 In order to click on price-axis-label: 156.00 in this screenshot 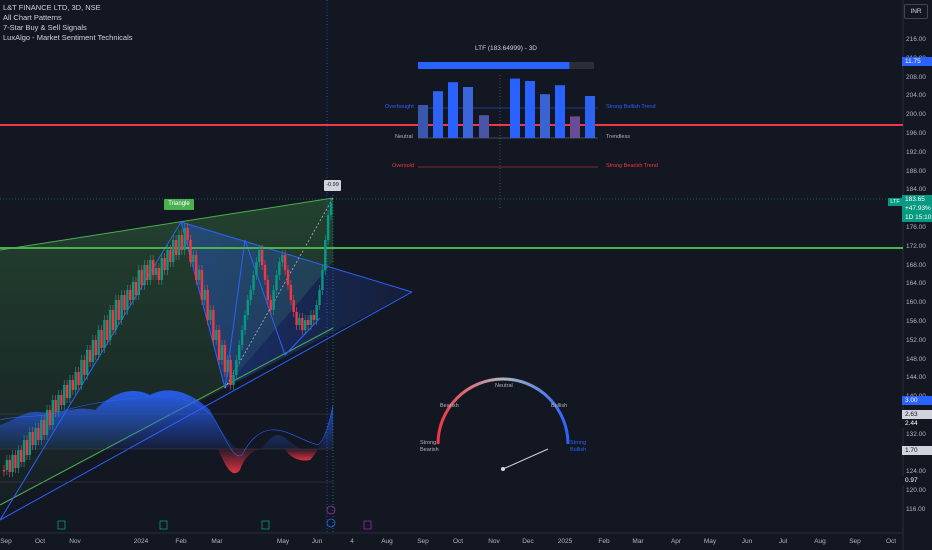, I will do `click(916, 321)`.